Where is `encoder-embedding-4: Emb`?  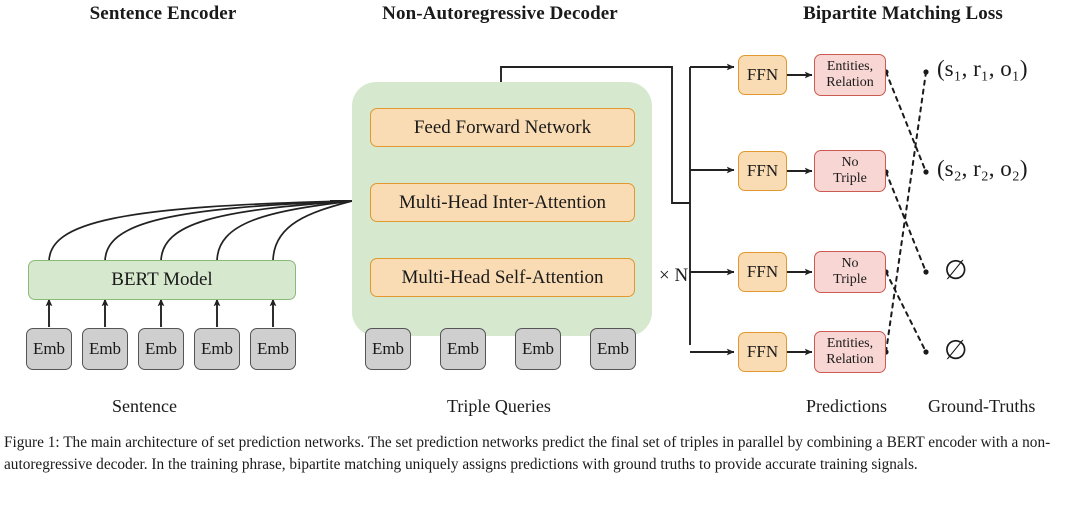 encoder-embedding-4: Emb is located at coordinates (217, 349).